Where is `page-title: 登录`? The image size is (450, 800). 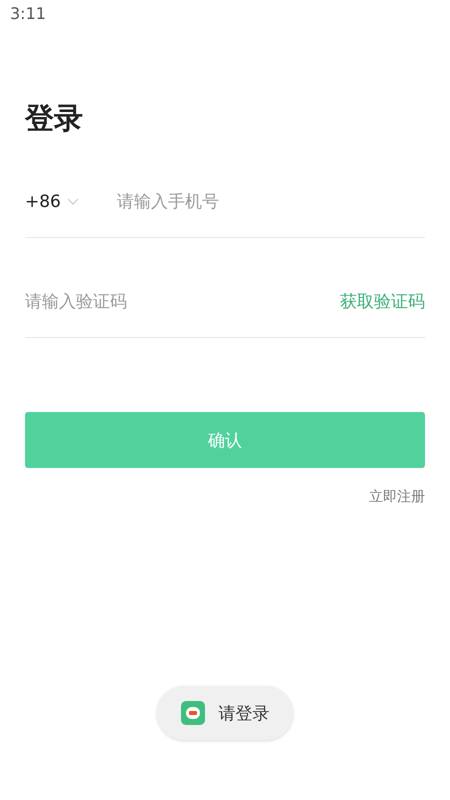
page-title: 登录 is located at coordinates (54, 118).